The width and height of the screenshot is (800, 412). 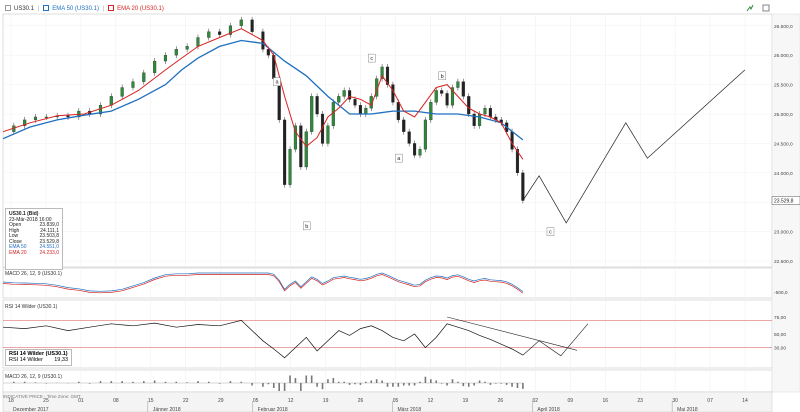 What do you see at coordinates (33, 377) in the screenshot?
I see `macd2-title: MACD 26, 12, 9 (US30.1)` at bounding box center [33, 377].